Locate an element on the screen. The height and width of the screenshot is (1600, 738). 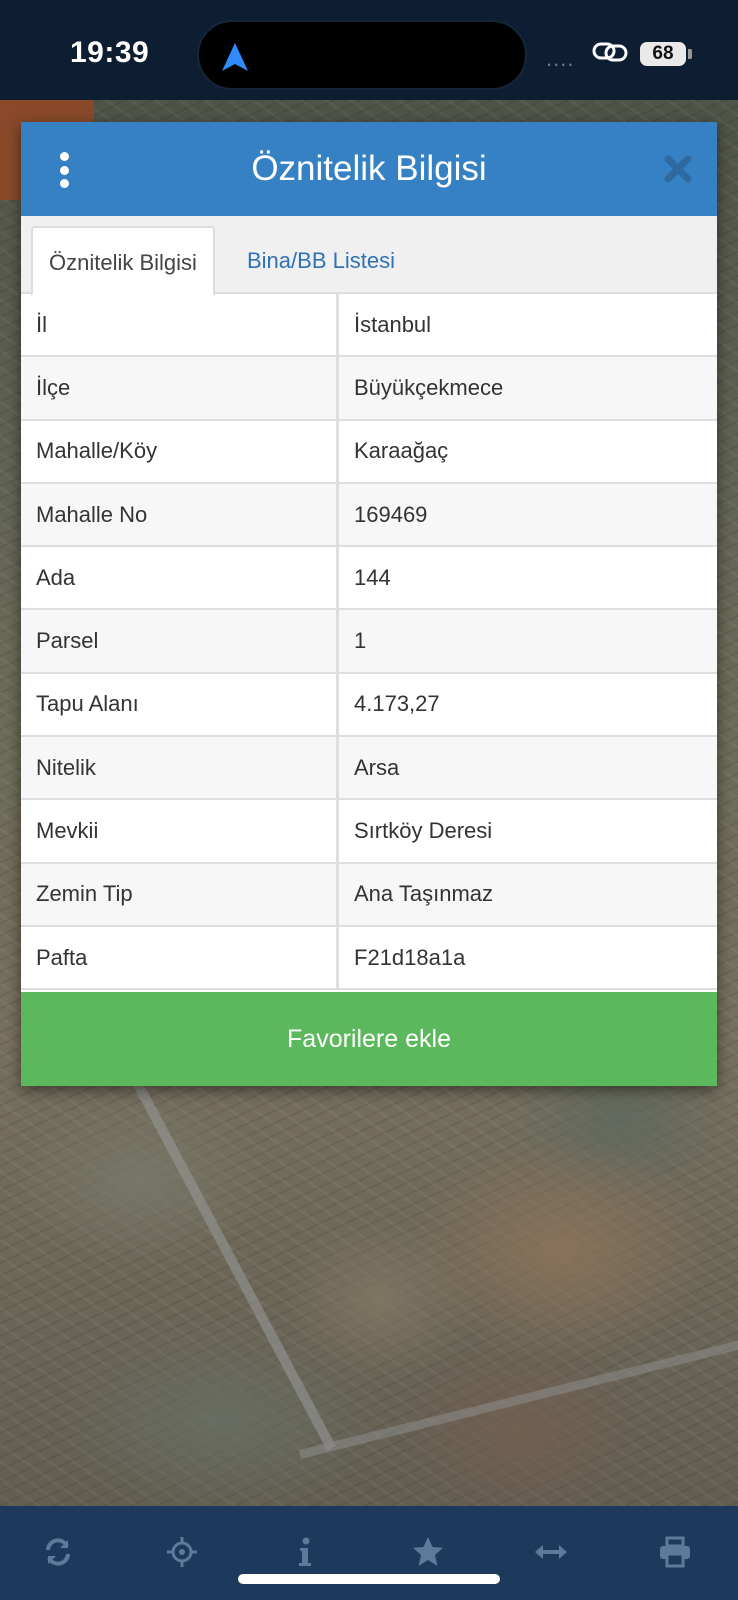
refresh-icon is located at coordinates (58, 1552).